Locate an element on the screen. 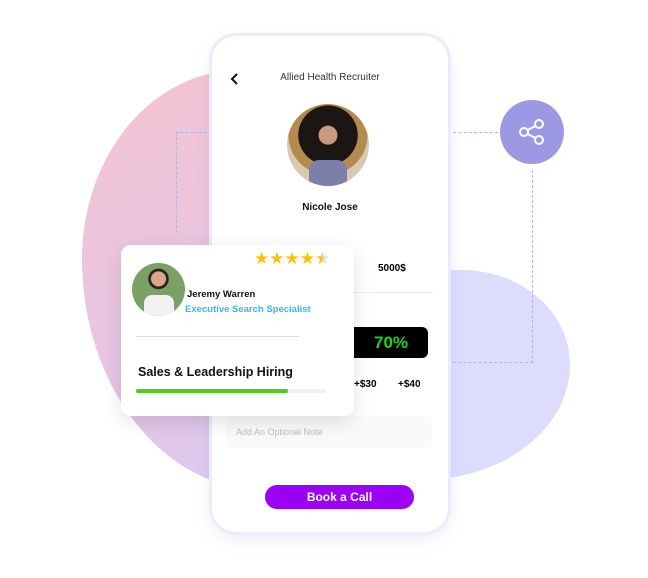 The width and height of the screenshot is (648, 578). tip-option-30: +$30 is located at coordinates (365, 384).